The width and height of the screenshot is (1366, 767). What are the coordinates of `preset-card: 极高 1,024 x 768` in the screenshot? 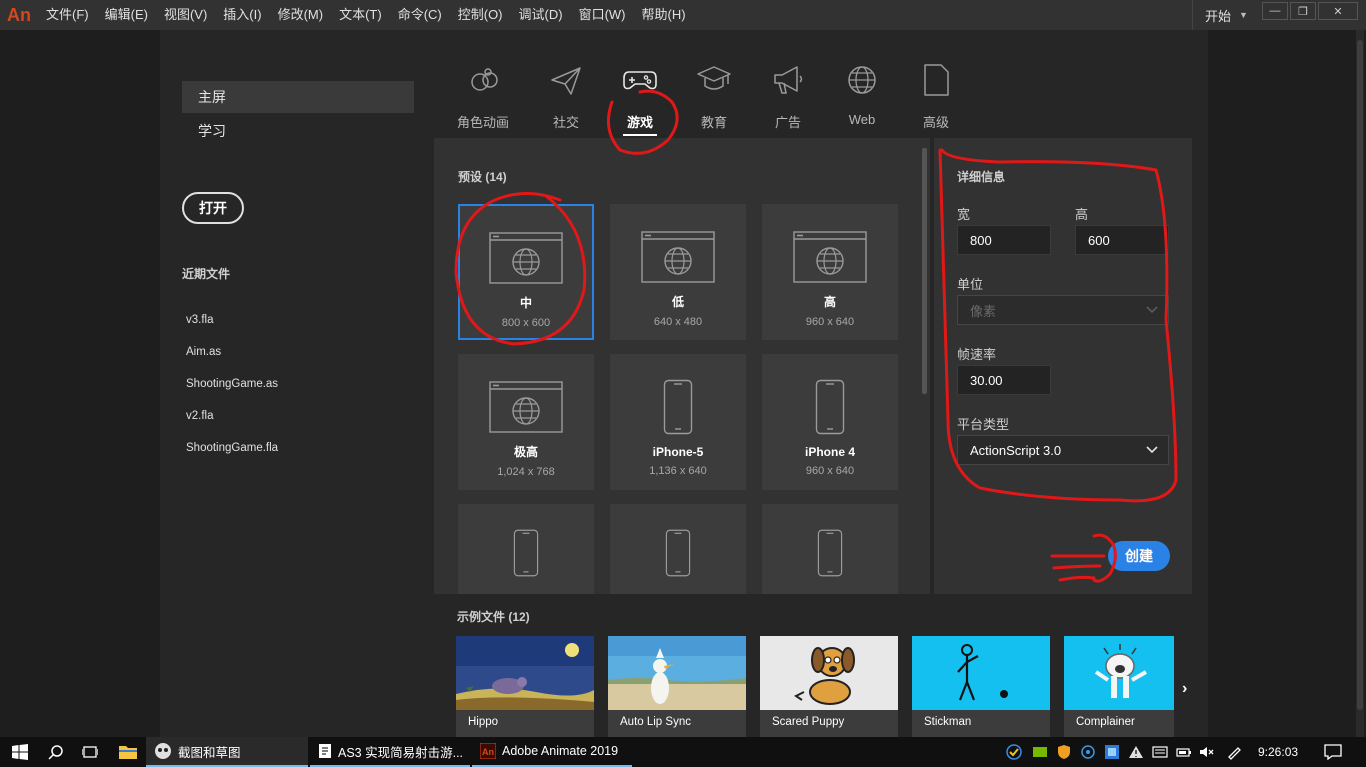 It's located at (526, 422).